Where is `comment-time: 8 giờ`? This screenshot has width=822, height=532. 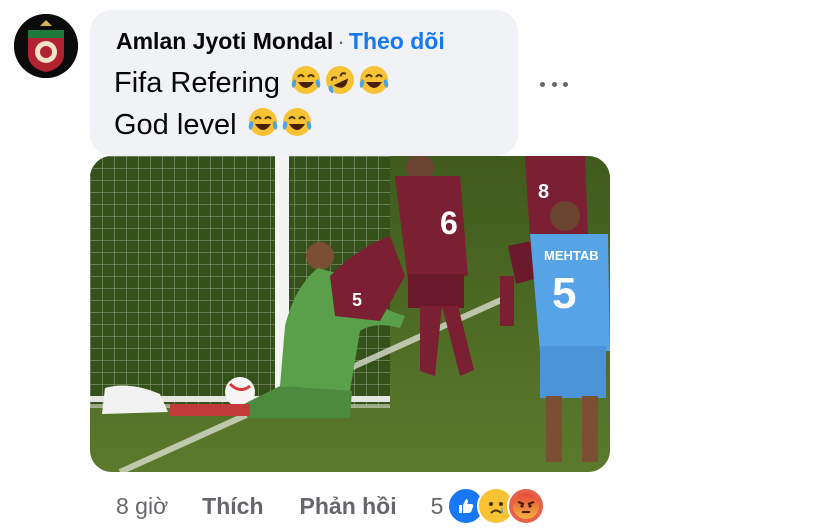 comment-time: 8 giờ is located at coordinates (142, 506).